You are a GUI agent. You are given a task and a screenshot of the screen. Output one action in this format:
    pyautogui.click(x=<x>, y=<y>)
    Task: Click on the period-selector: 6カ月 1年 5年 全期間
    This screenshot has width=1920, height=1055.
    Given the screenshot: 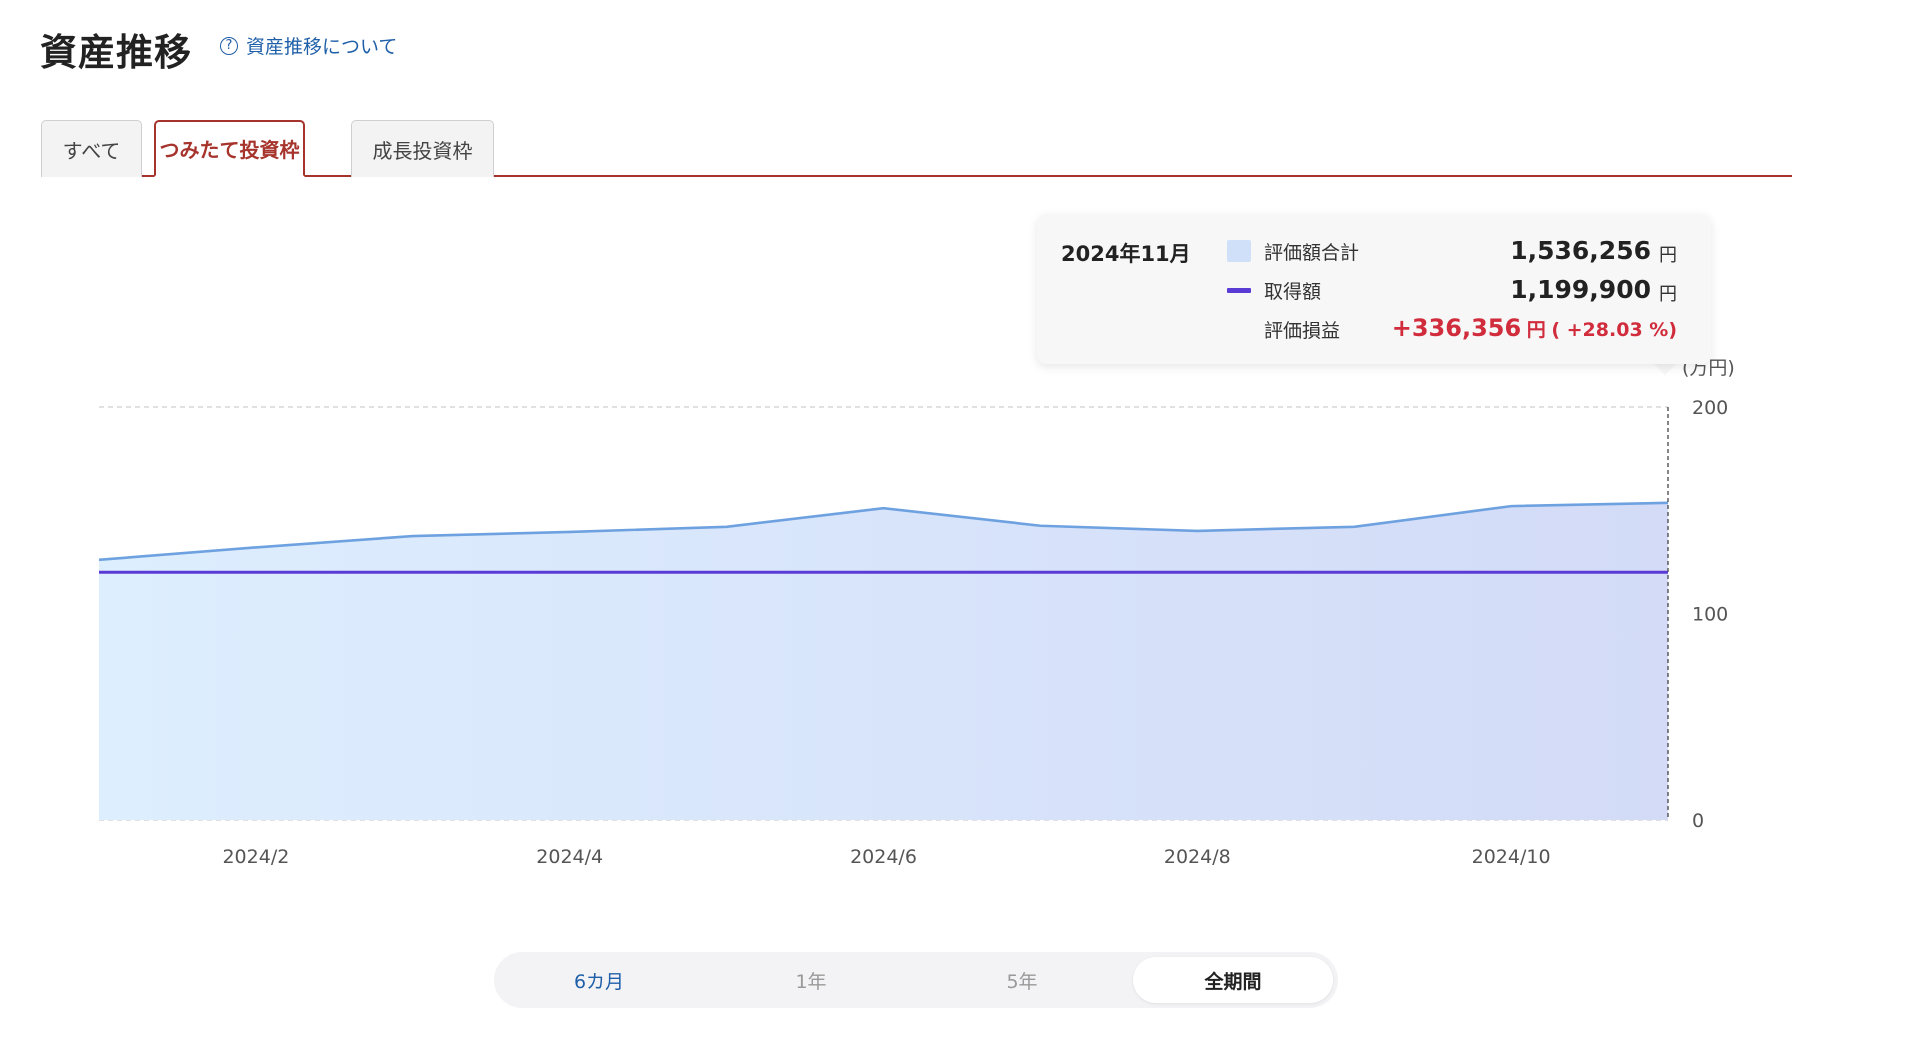 What is the action you would take?
    pyautogui.click(x=916, y=980)
    